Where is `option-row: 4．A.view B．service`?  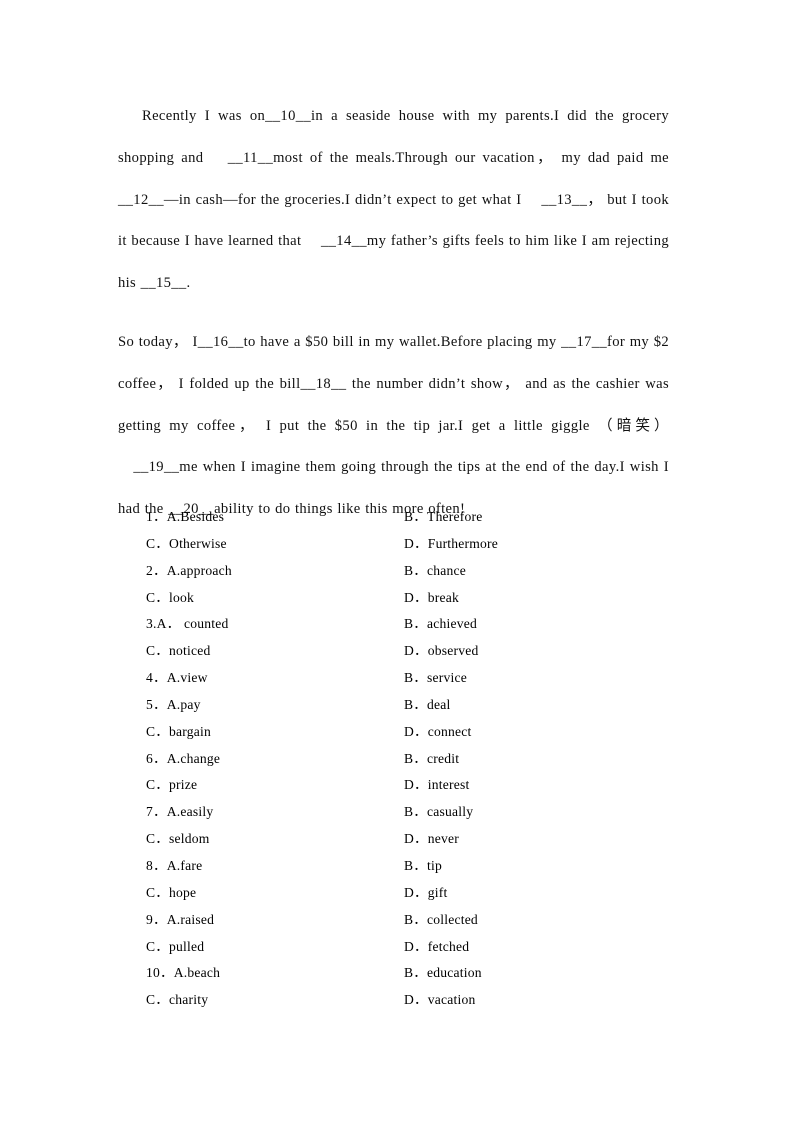 option-row: 4．A.view B．service is located at coordinates (406, 678).